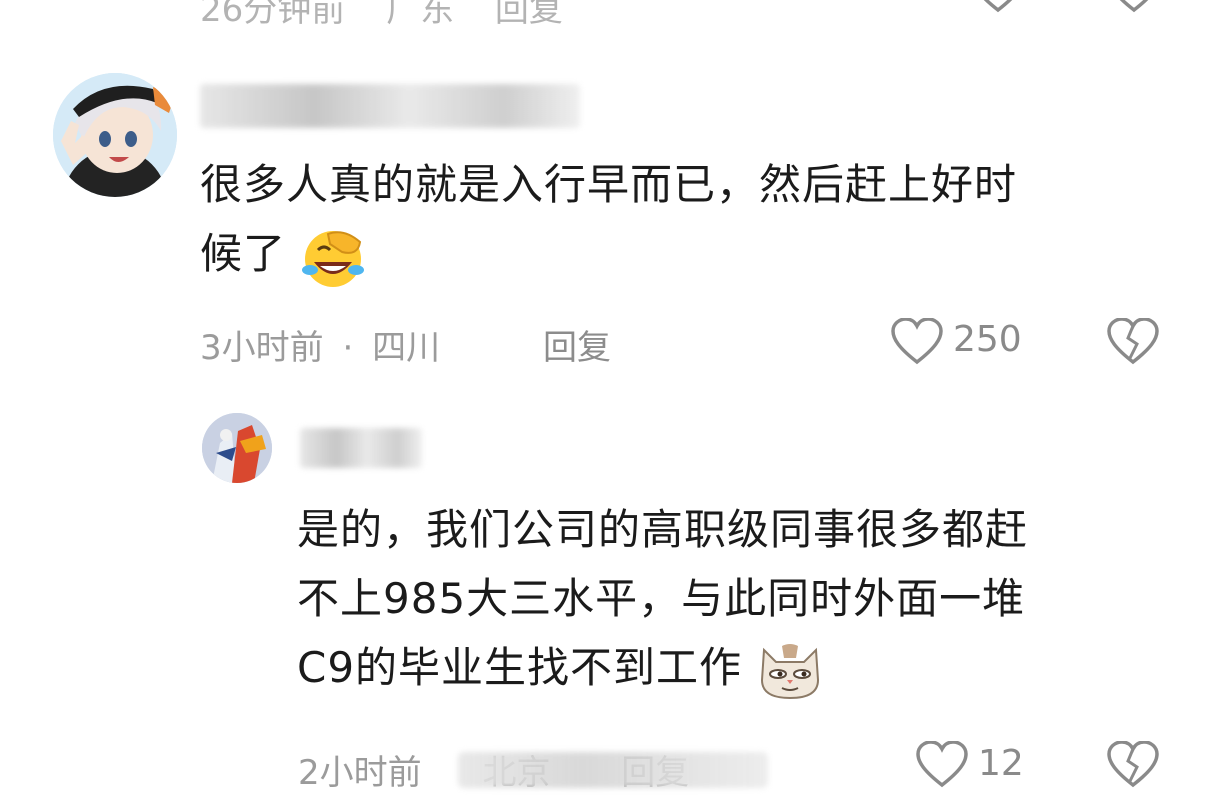  Describe the element at coordinates (262, 348) in the screenshot. I see `comment1-time: 3小时前` at that location.